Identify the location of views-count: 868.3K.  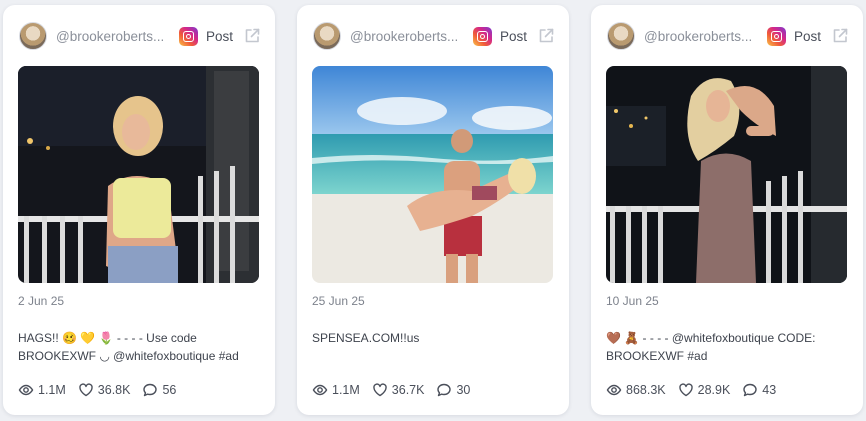
(646, 390).